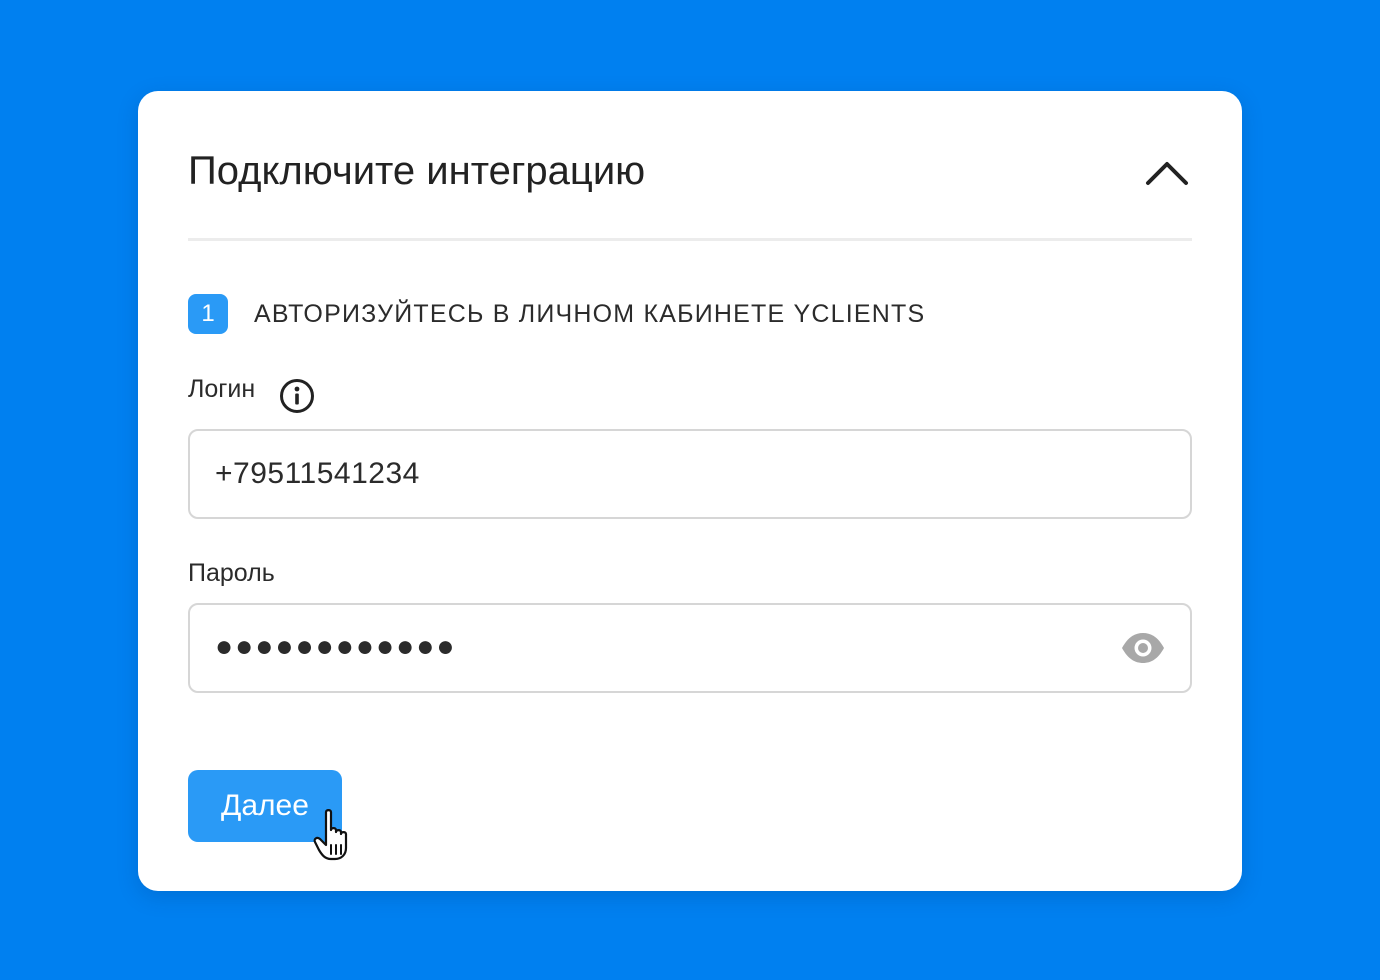  Describe the element at coordinates (336, 646) in the screenshot. I see `password-masked-value: ●●●●●●●●●●●●` at that location.